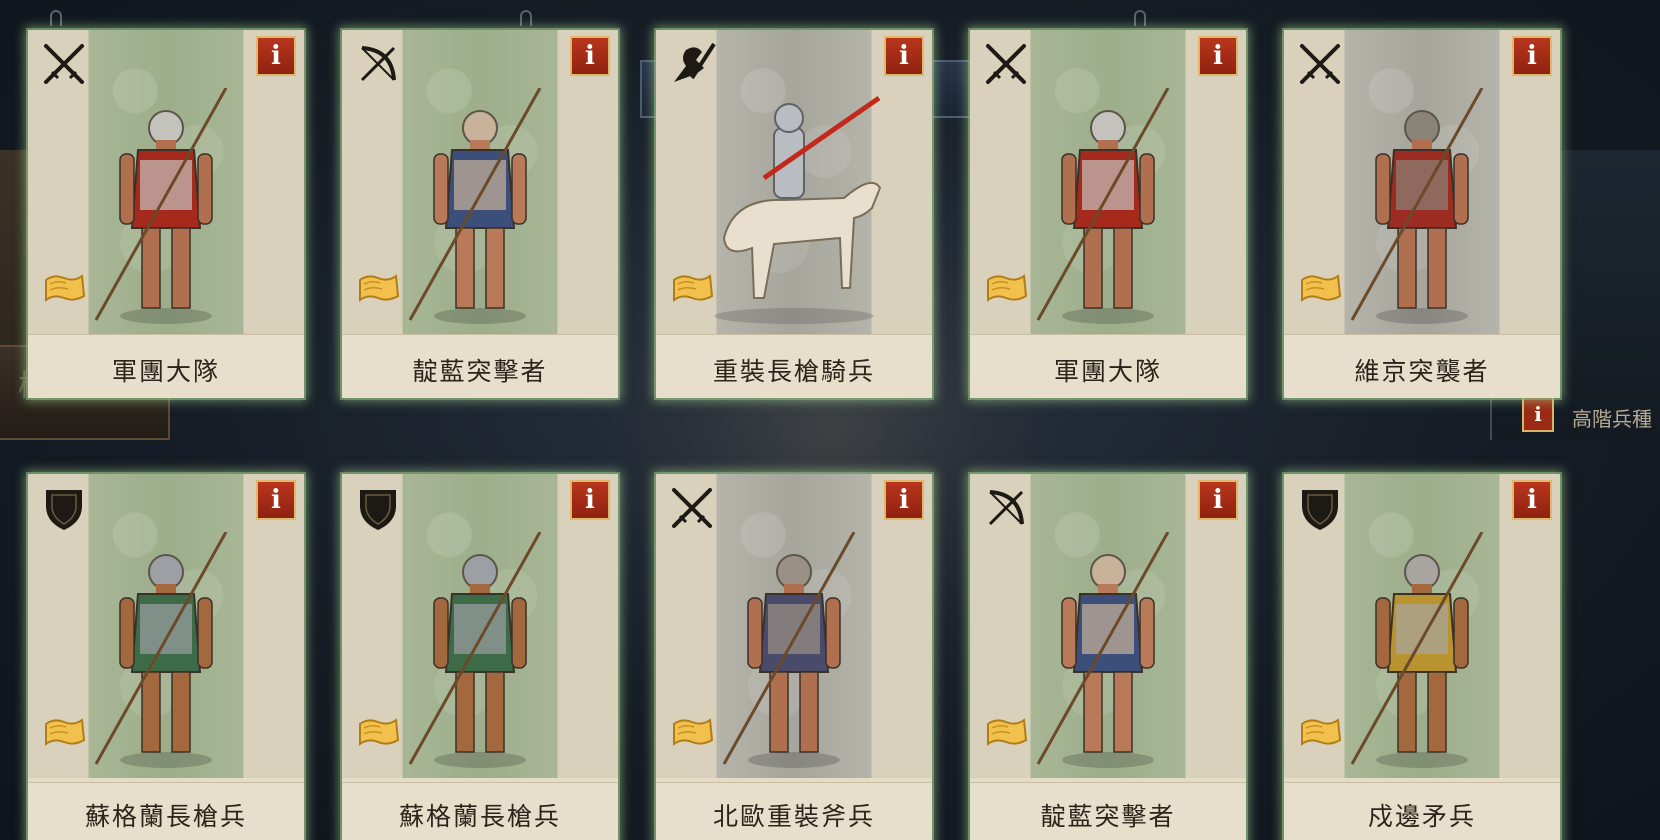 This screenshot has height=840, width=1660. What do you see at coordinates (794, 366) in the screenshot?
I see `unit-name: 重裝長槍騎兵` at bounding box center [794, 366].